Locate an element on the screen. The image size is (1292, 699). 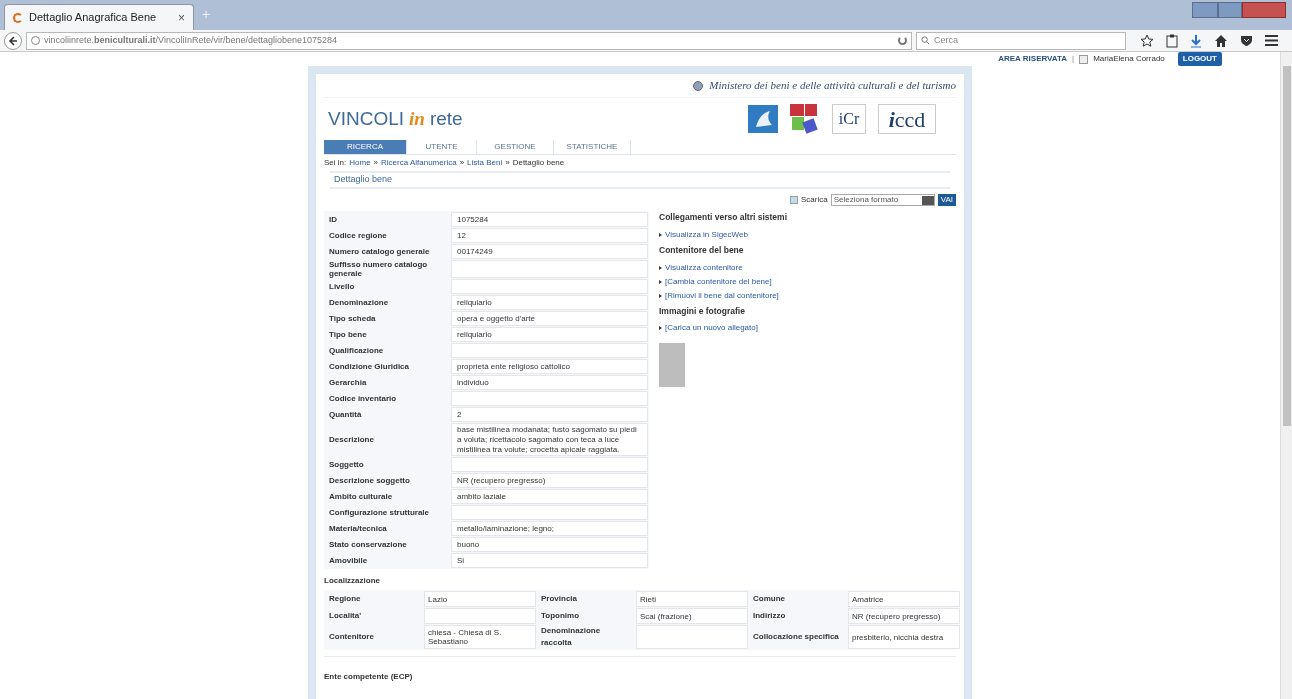
field-value: Scai (frazione) is located at coordinates (692, 616).